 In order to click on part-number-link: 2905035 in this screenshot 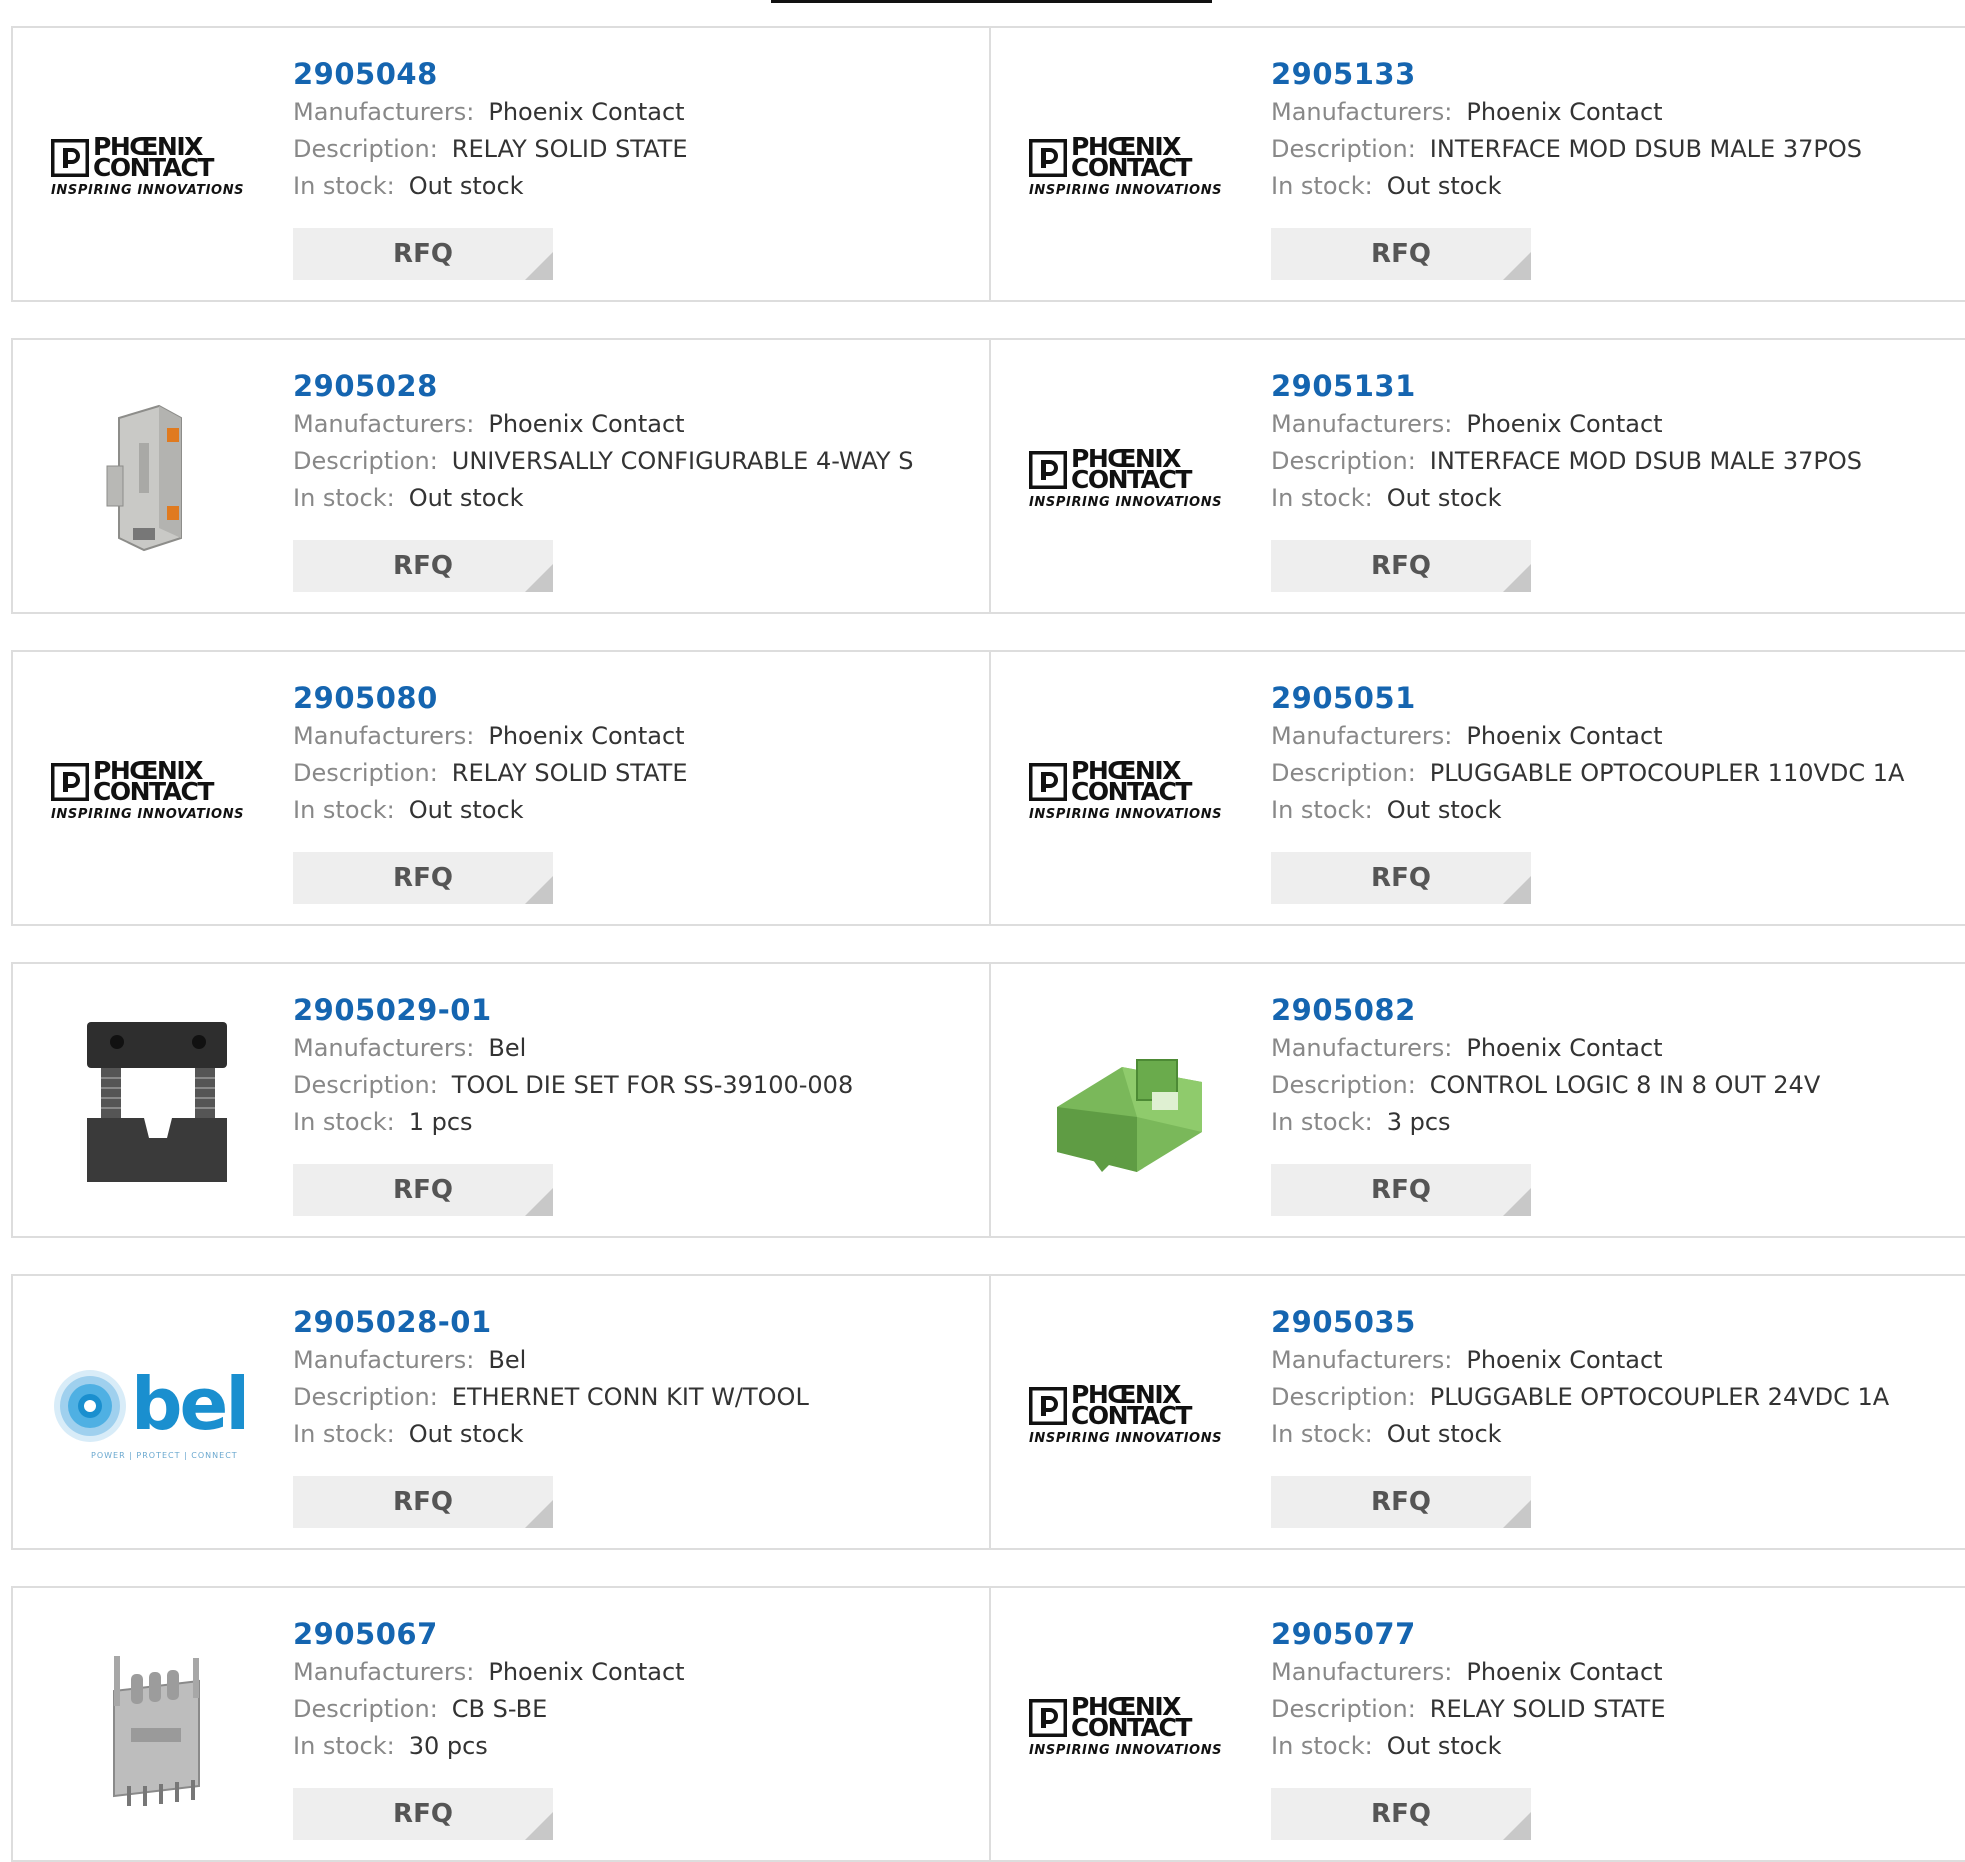, I will do `click(1618, 1322)`.